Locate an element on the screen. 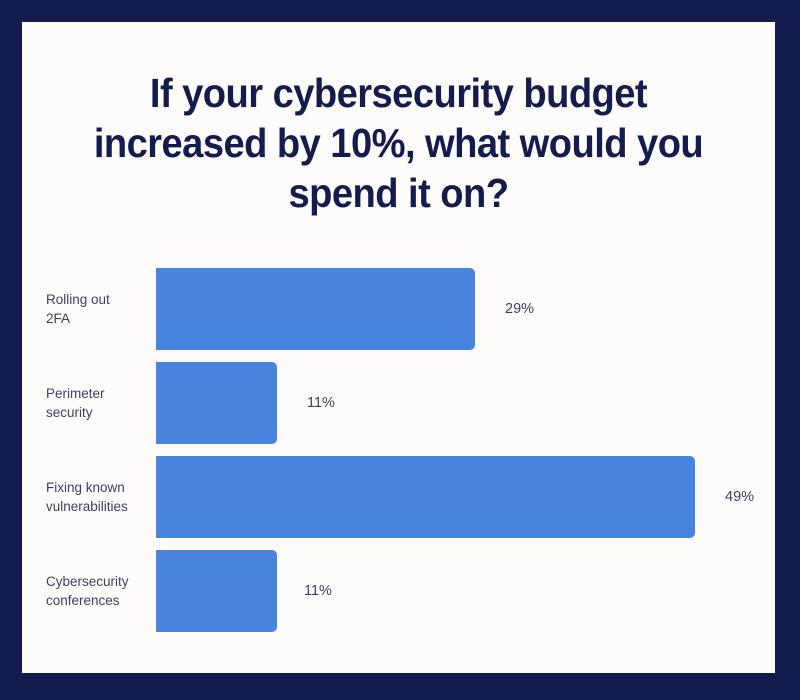  bar-row: Perimeter security 11% is located at coordinates (398, 403).